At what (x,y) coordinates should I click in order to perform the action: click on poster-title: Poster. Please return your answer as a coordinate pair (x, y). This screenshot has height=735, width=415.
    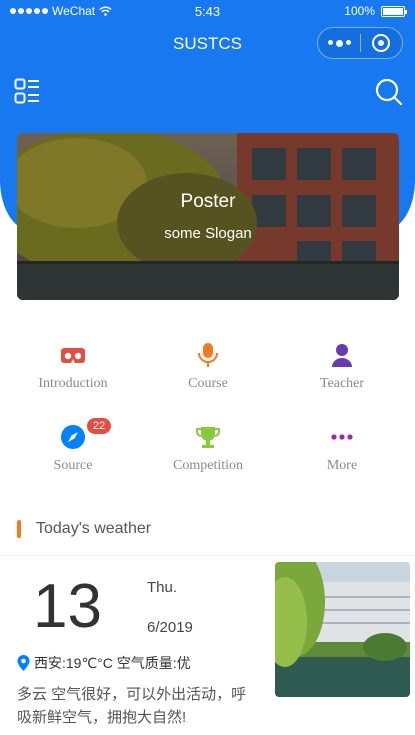
    Looking at the image, I should click on (208, 201).